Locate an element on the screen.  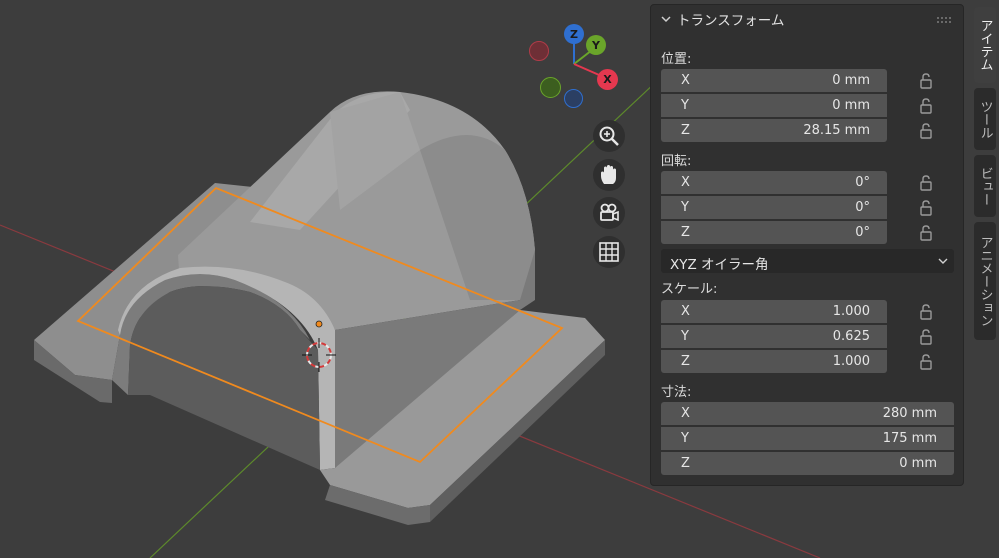
location-x-field: X 0 mm is located at coordinates (774, 80).